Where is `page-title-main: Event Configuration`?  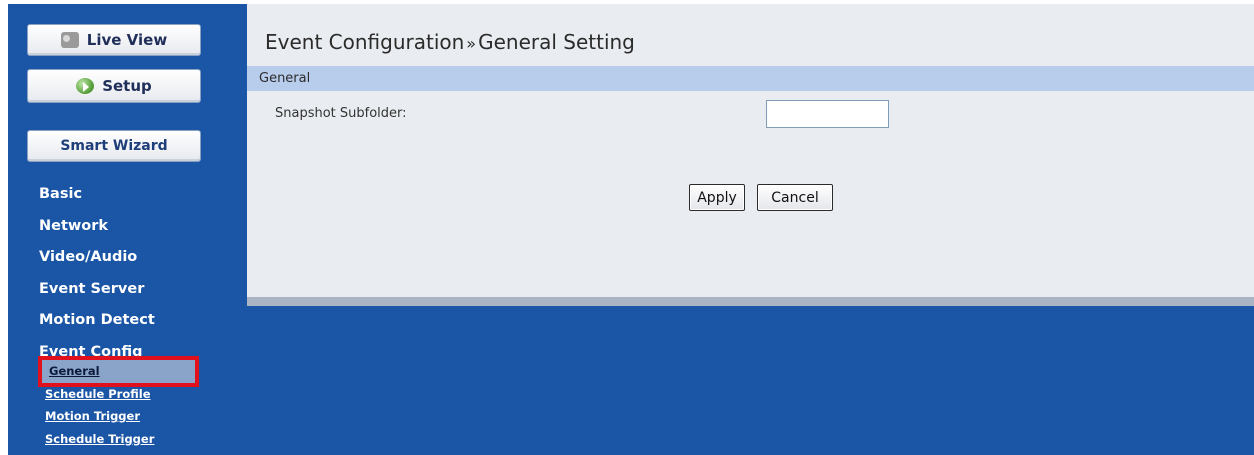 page-title-main: Event Configuration is located at coordinates (365, 42).